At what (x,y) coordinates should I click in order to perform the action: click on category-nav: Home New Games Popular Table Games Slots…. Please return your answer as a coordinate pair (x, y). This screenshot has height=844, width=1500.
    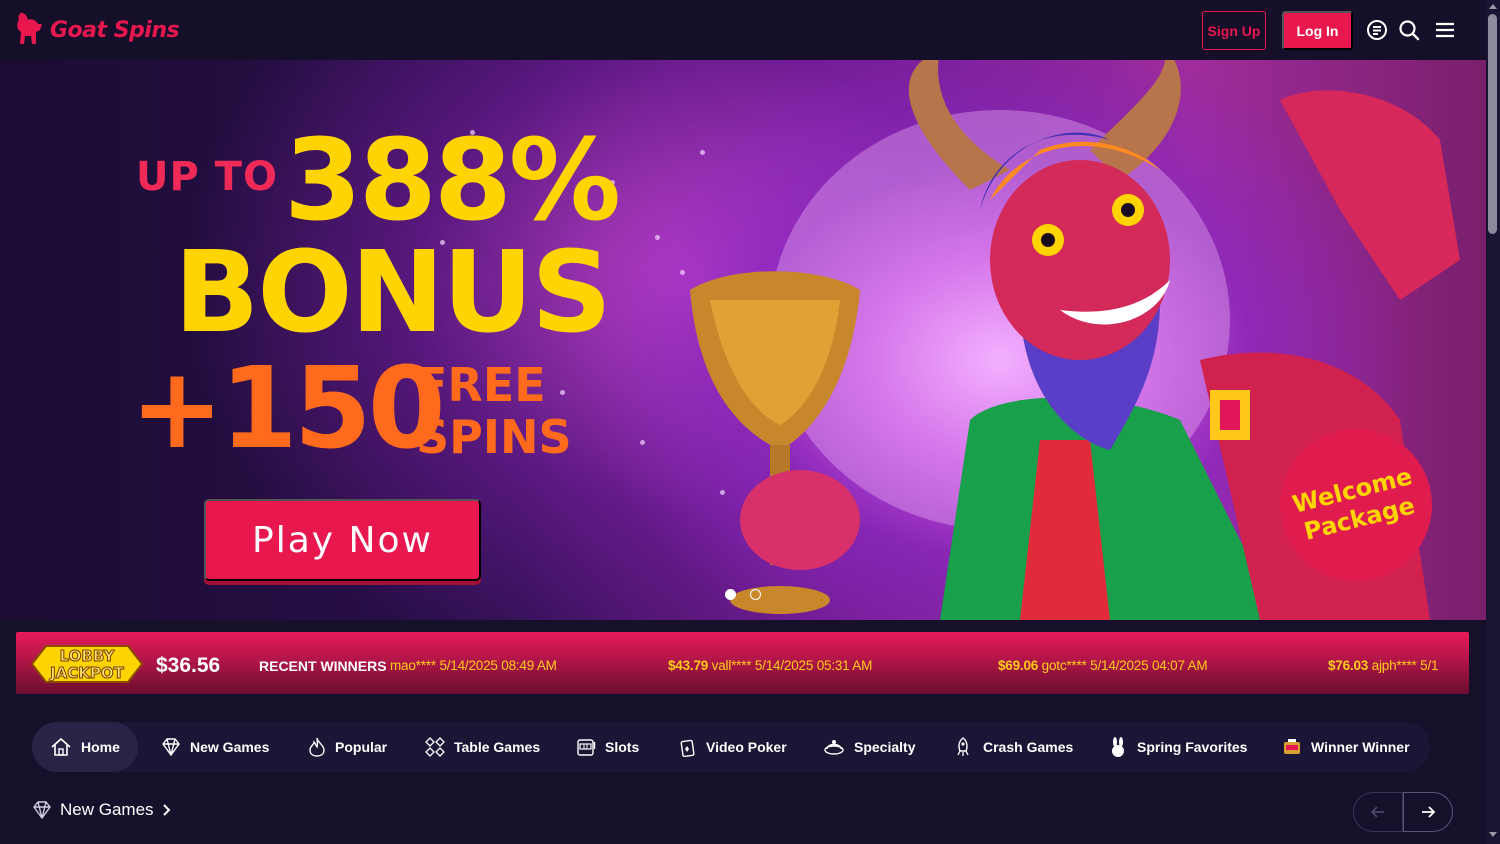
    Looking at the image, I should click on (731, 747).